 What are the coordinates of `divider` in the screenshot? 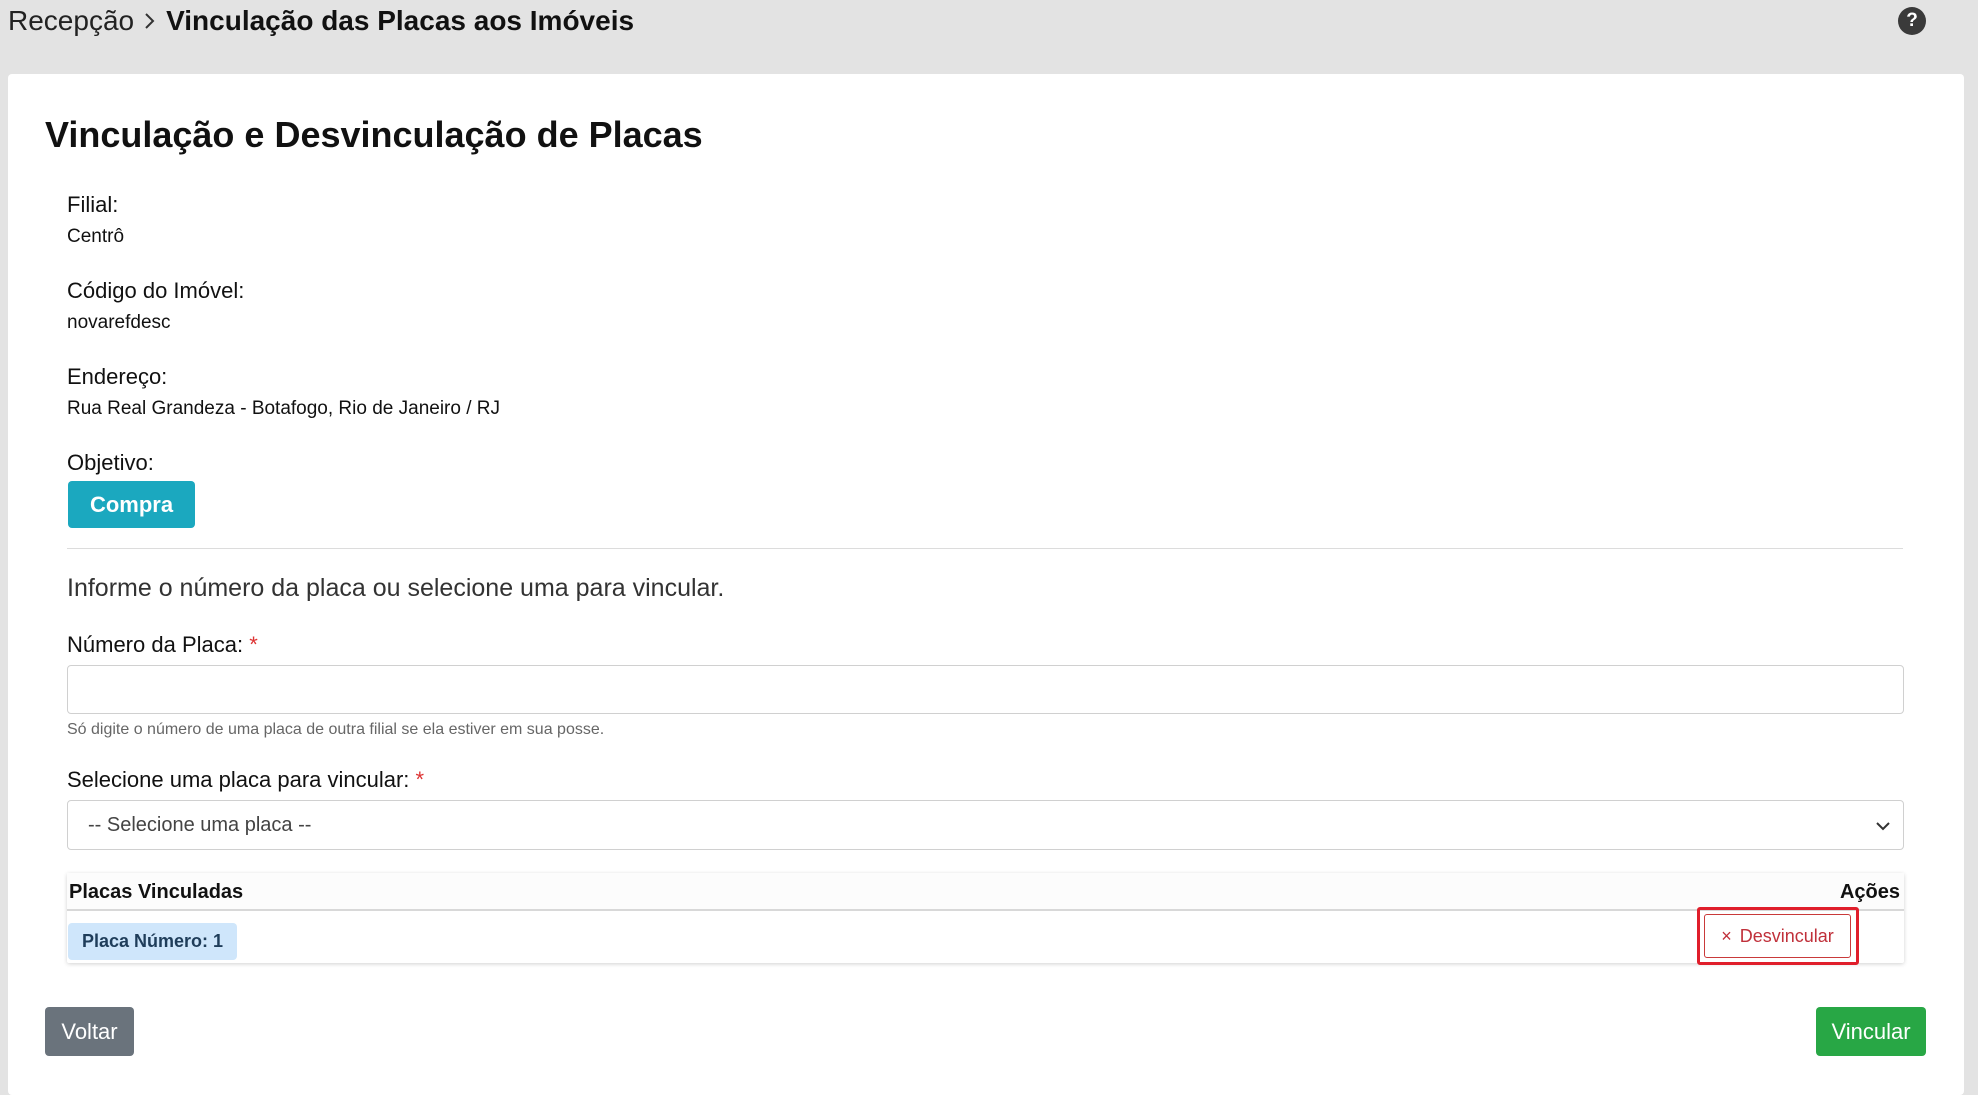 It's located at (985, 548).